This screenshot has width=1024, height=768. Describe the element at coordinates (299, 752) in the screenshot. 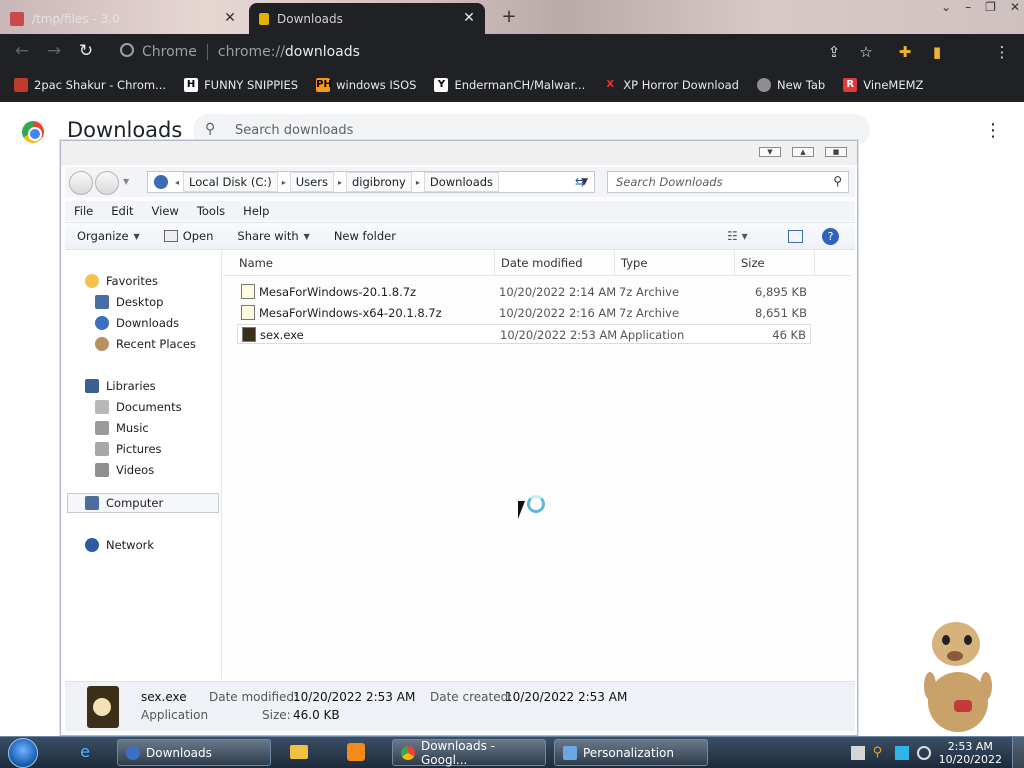

I see `media-player-icon` at that location.